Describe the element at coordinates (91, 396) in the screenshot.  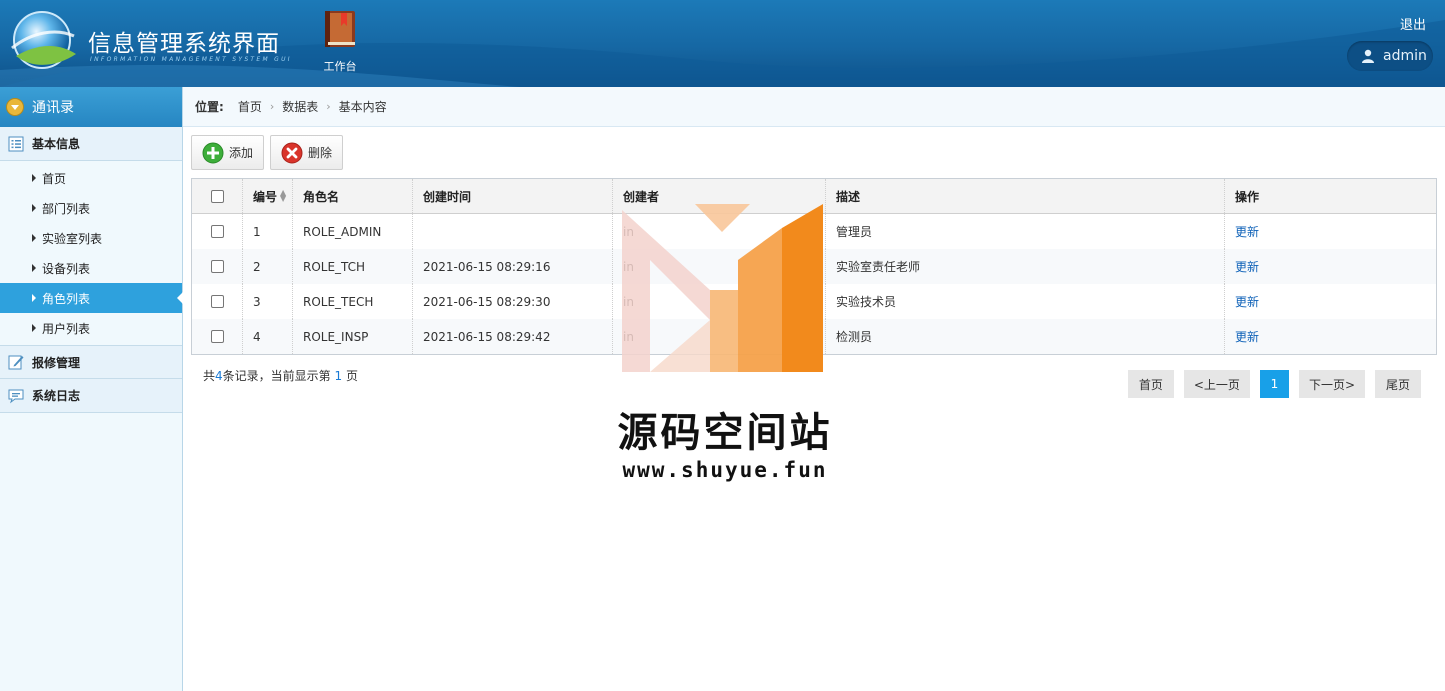
I see `sidebar-group-logs: 系统日志` at that location.